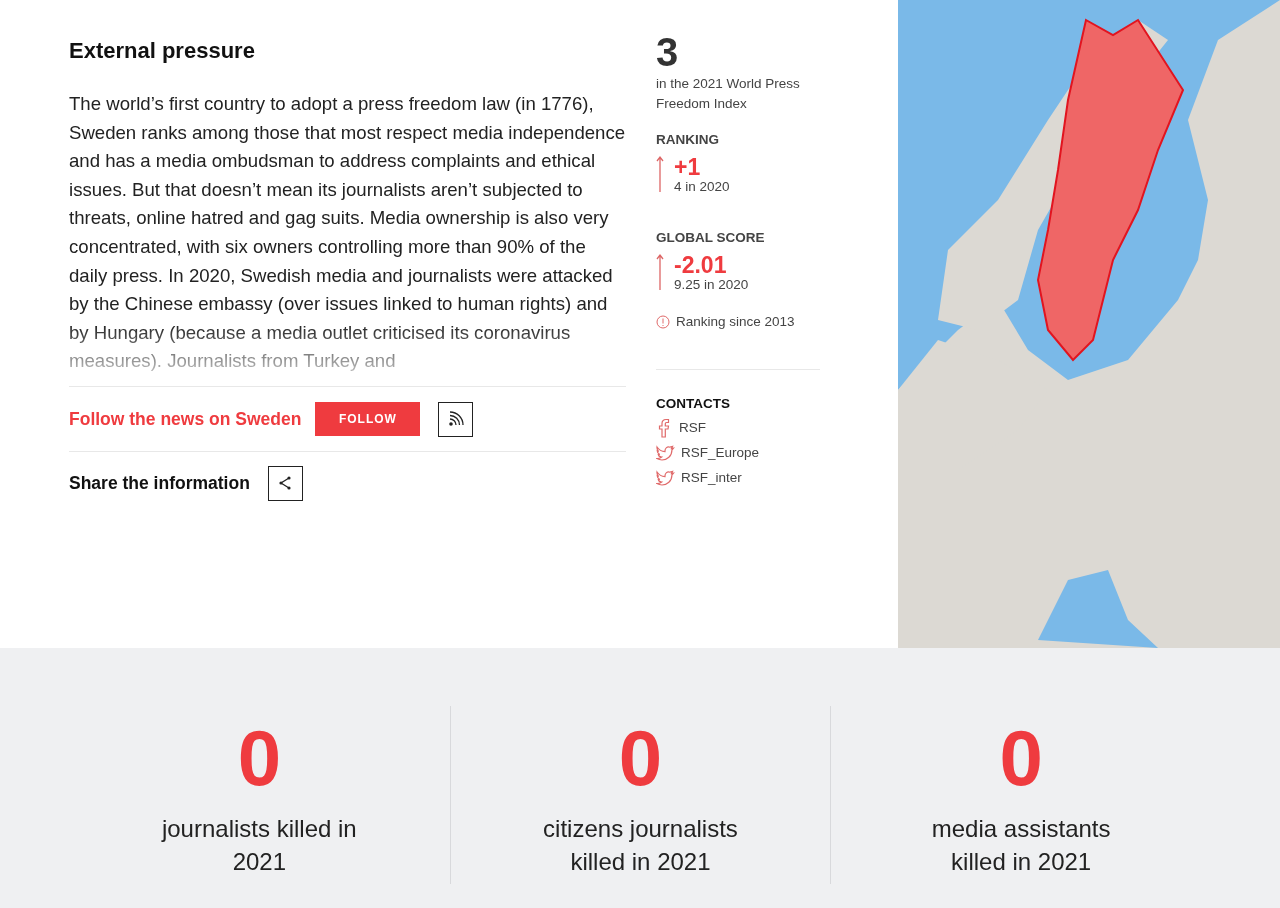  Describe the element at coordinates (668, 52) in the screenshot. I see `rank-number: 3` at that location.